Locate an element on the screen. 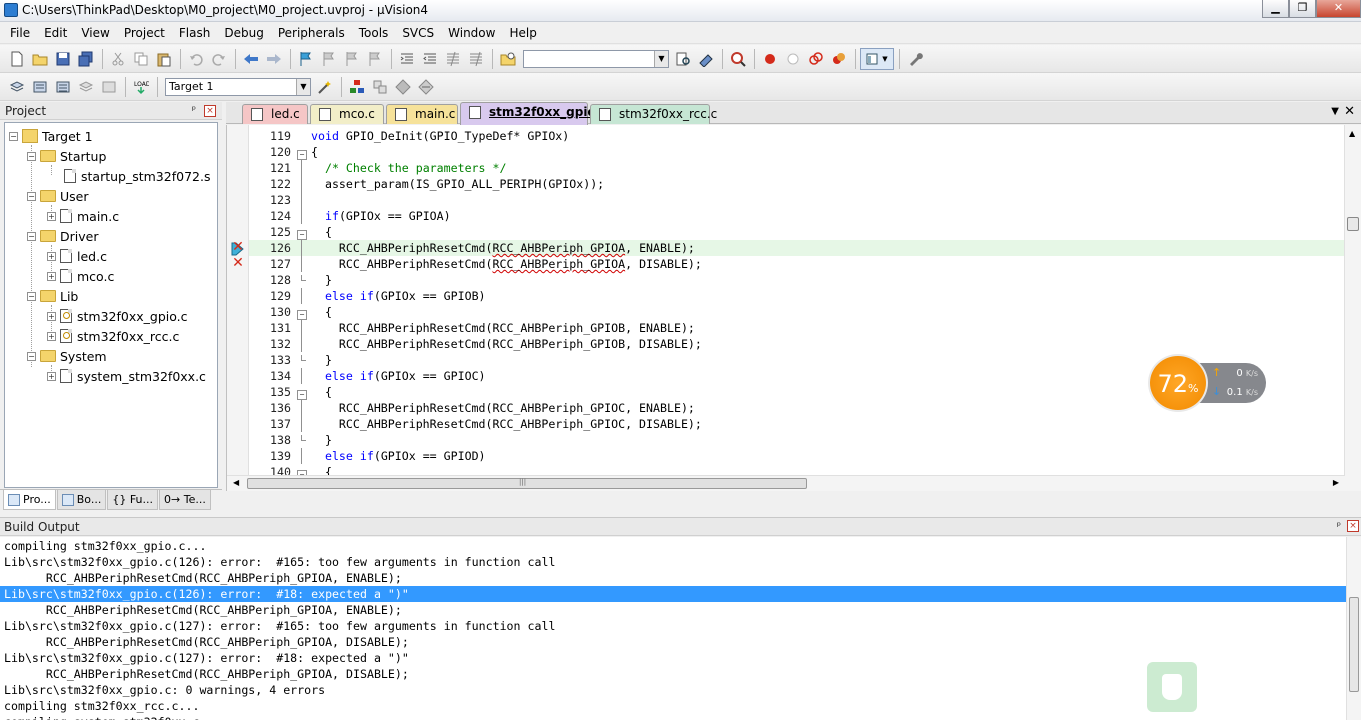 The height and width of the screenshot is (720, 1361). usage-circle: 72% is located at coordinates (1178, 383).